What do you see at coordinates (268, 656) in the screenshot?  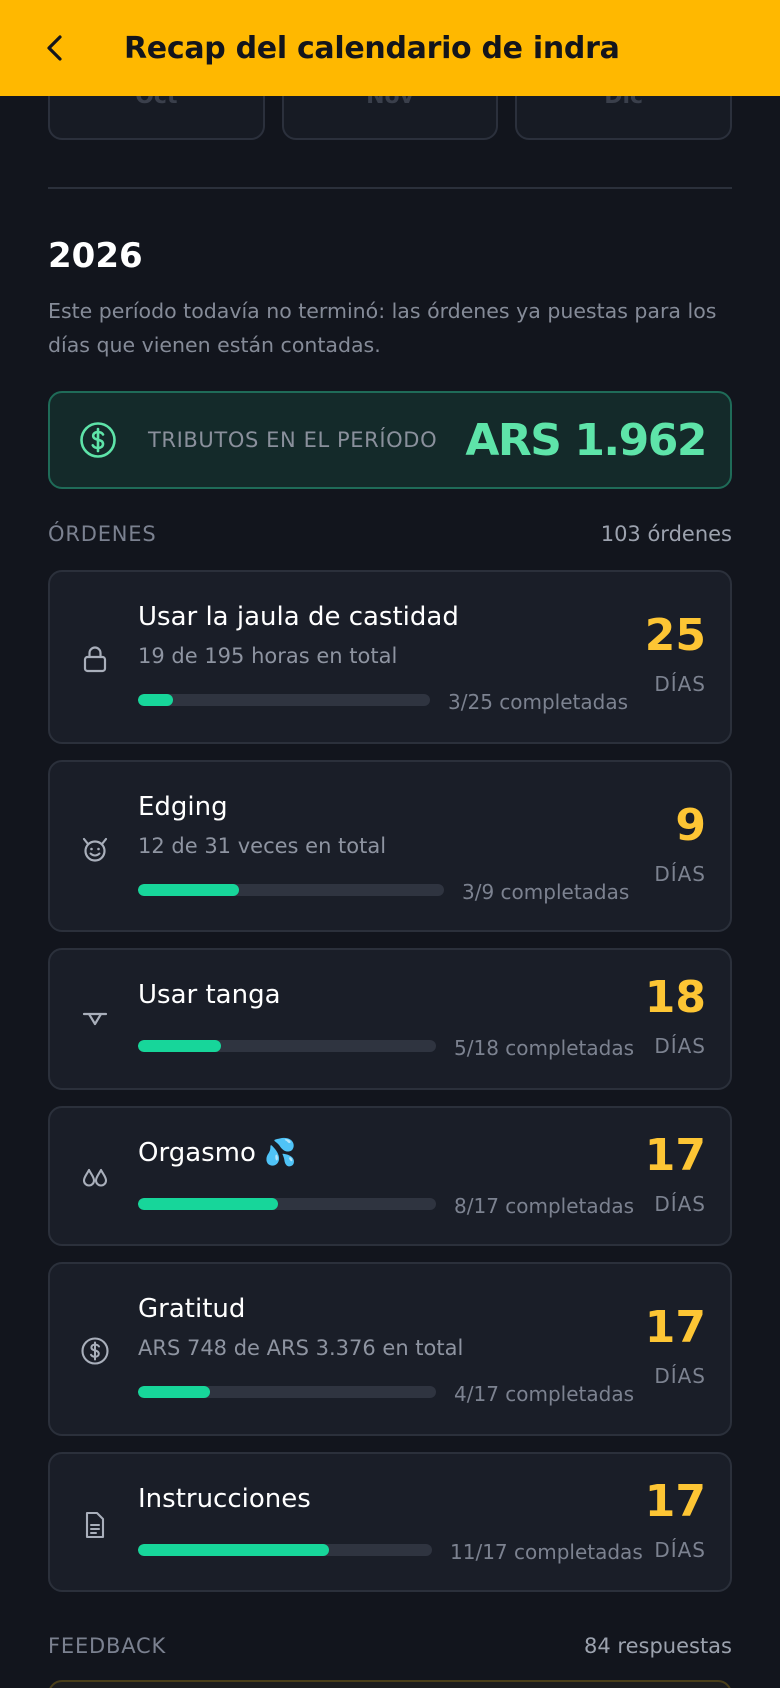 I see `order-subtitle: 19 de 195 horas en total` at bounding box center [268, 656].